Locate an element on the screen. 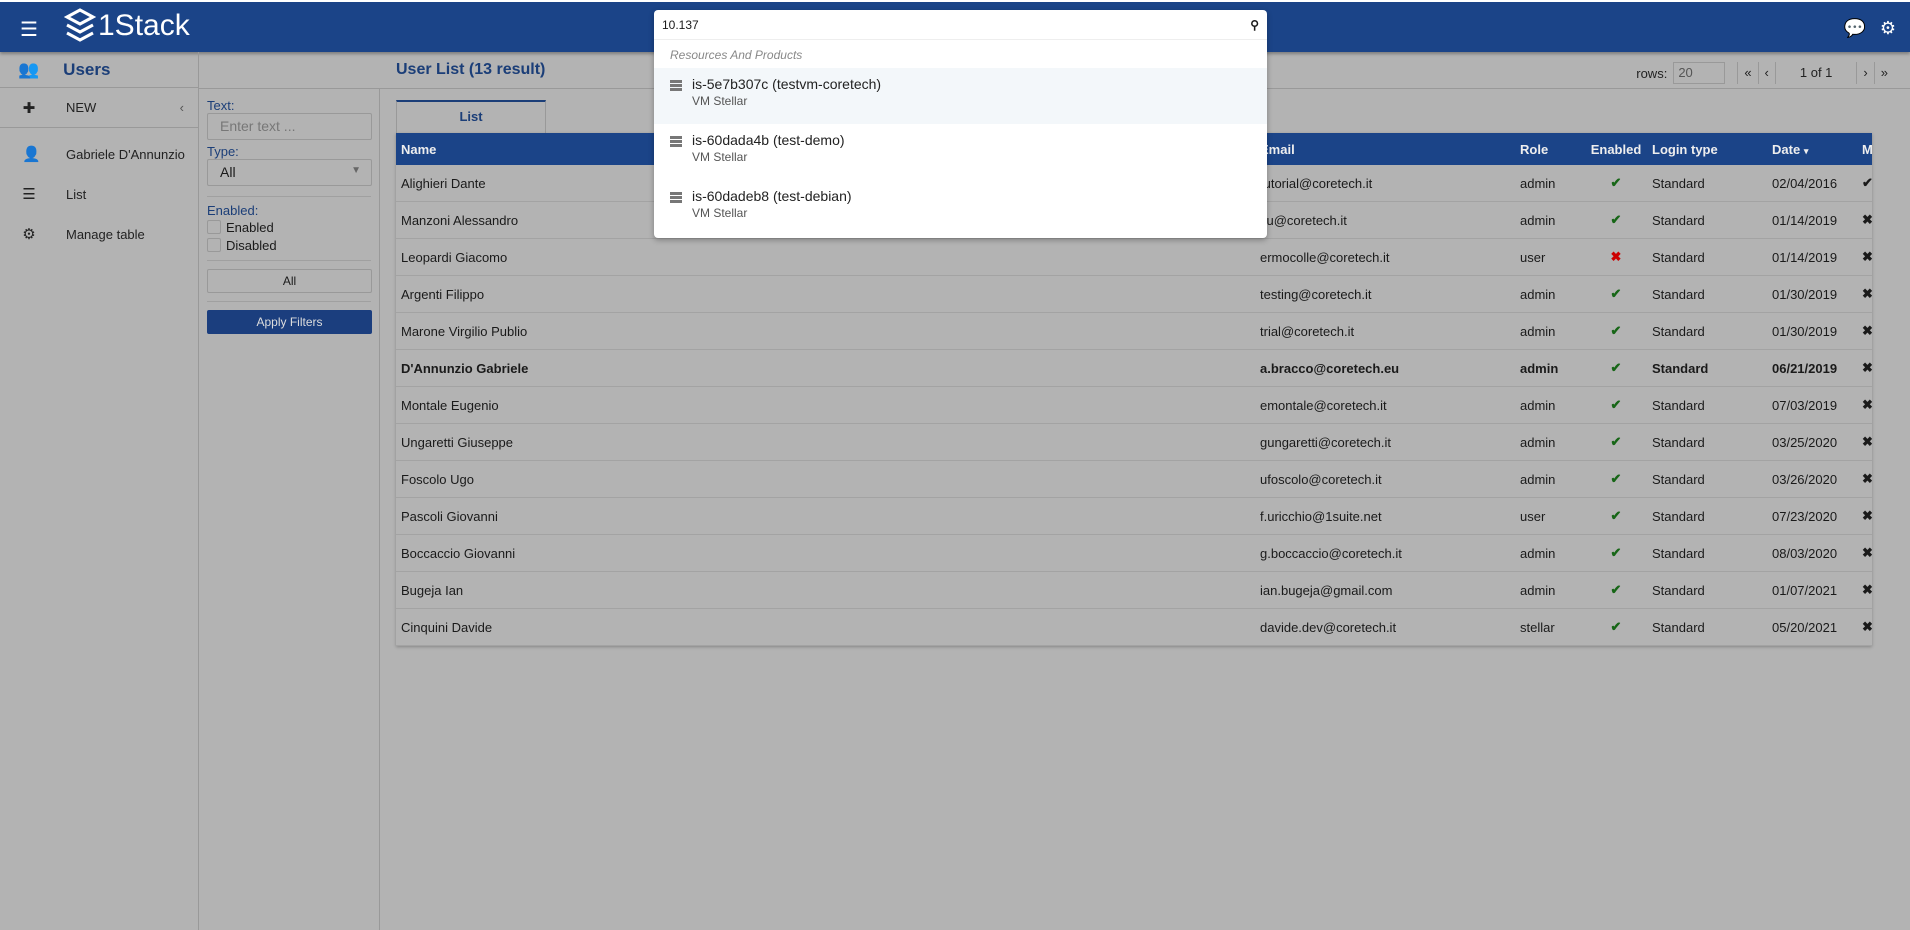 This screenshot has height=930, width=1910. cell-name: Argenti Filippo is located at coordinates (443, 294).